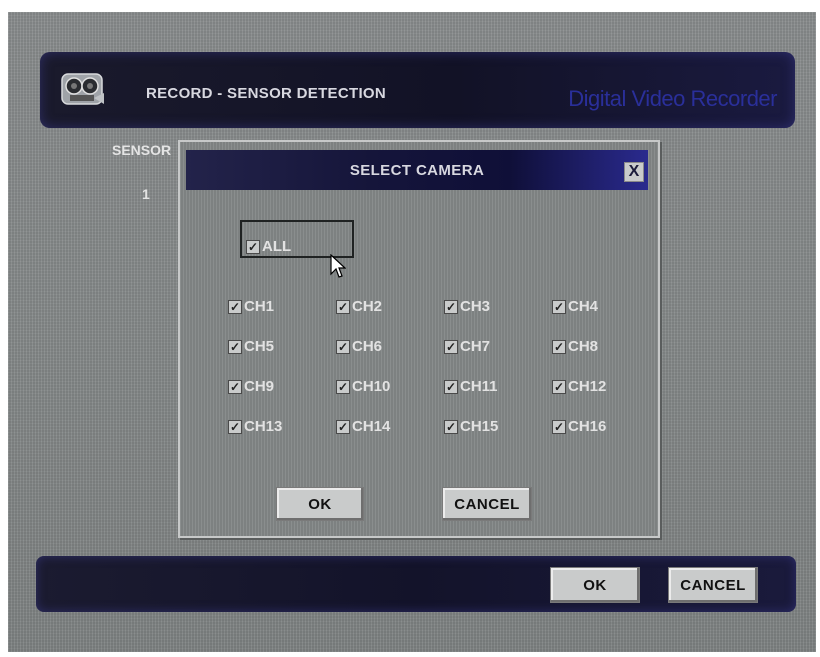 The image size is (820, 657). I want to click on dialog-title: SELECT CAMERA, so click(417, 170).